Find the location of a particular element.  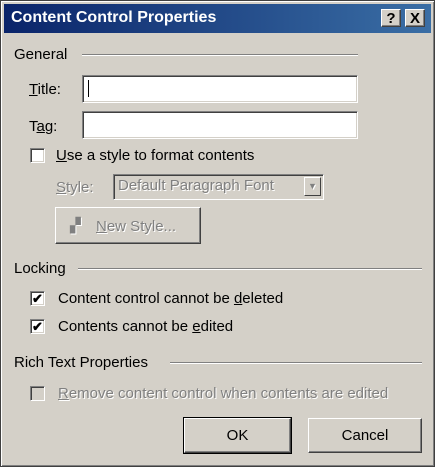

chevron-down-icon: ▼ is located at coordinates (312, 186).